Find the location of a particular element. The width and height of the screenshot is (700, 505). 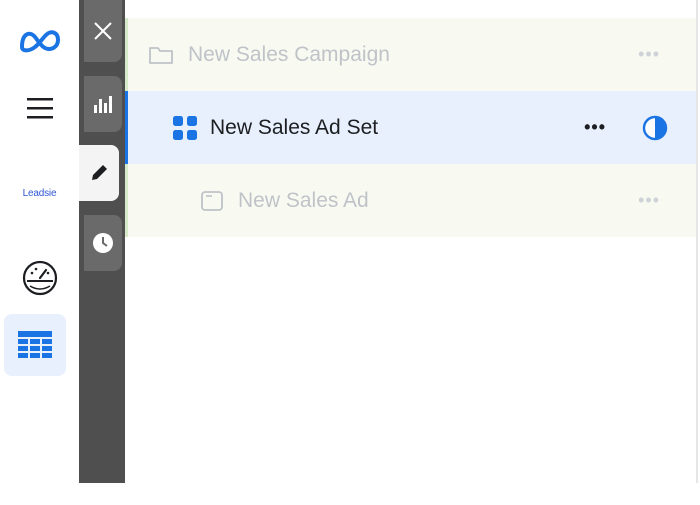

clock-icon is located at coordinates (103, 243).